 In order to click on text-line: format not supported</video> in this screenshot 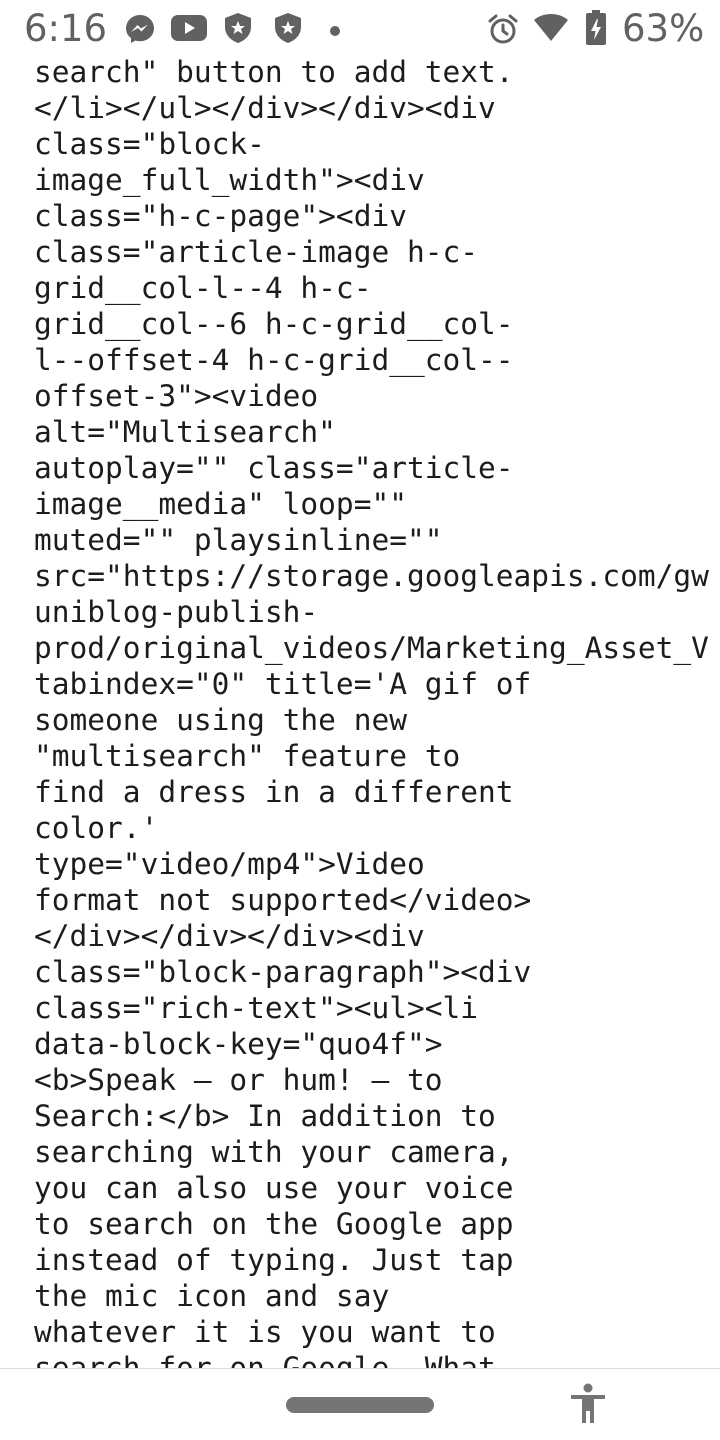, I will do `click(283, 900)`.